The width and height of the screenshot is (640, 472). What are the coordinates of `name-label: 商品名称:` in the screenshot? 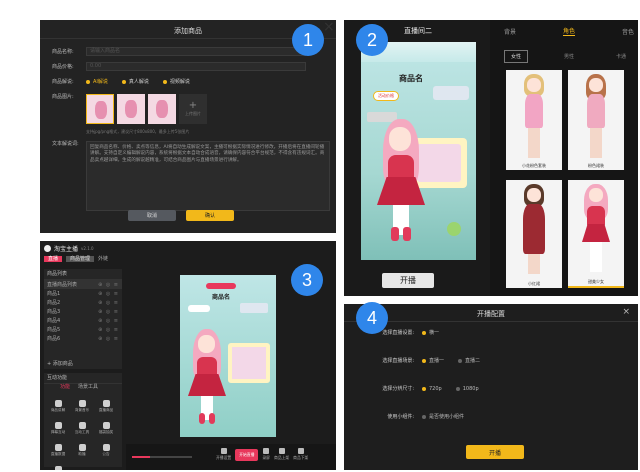 It's located at (63, 51).